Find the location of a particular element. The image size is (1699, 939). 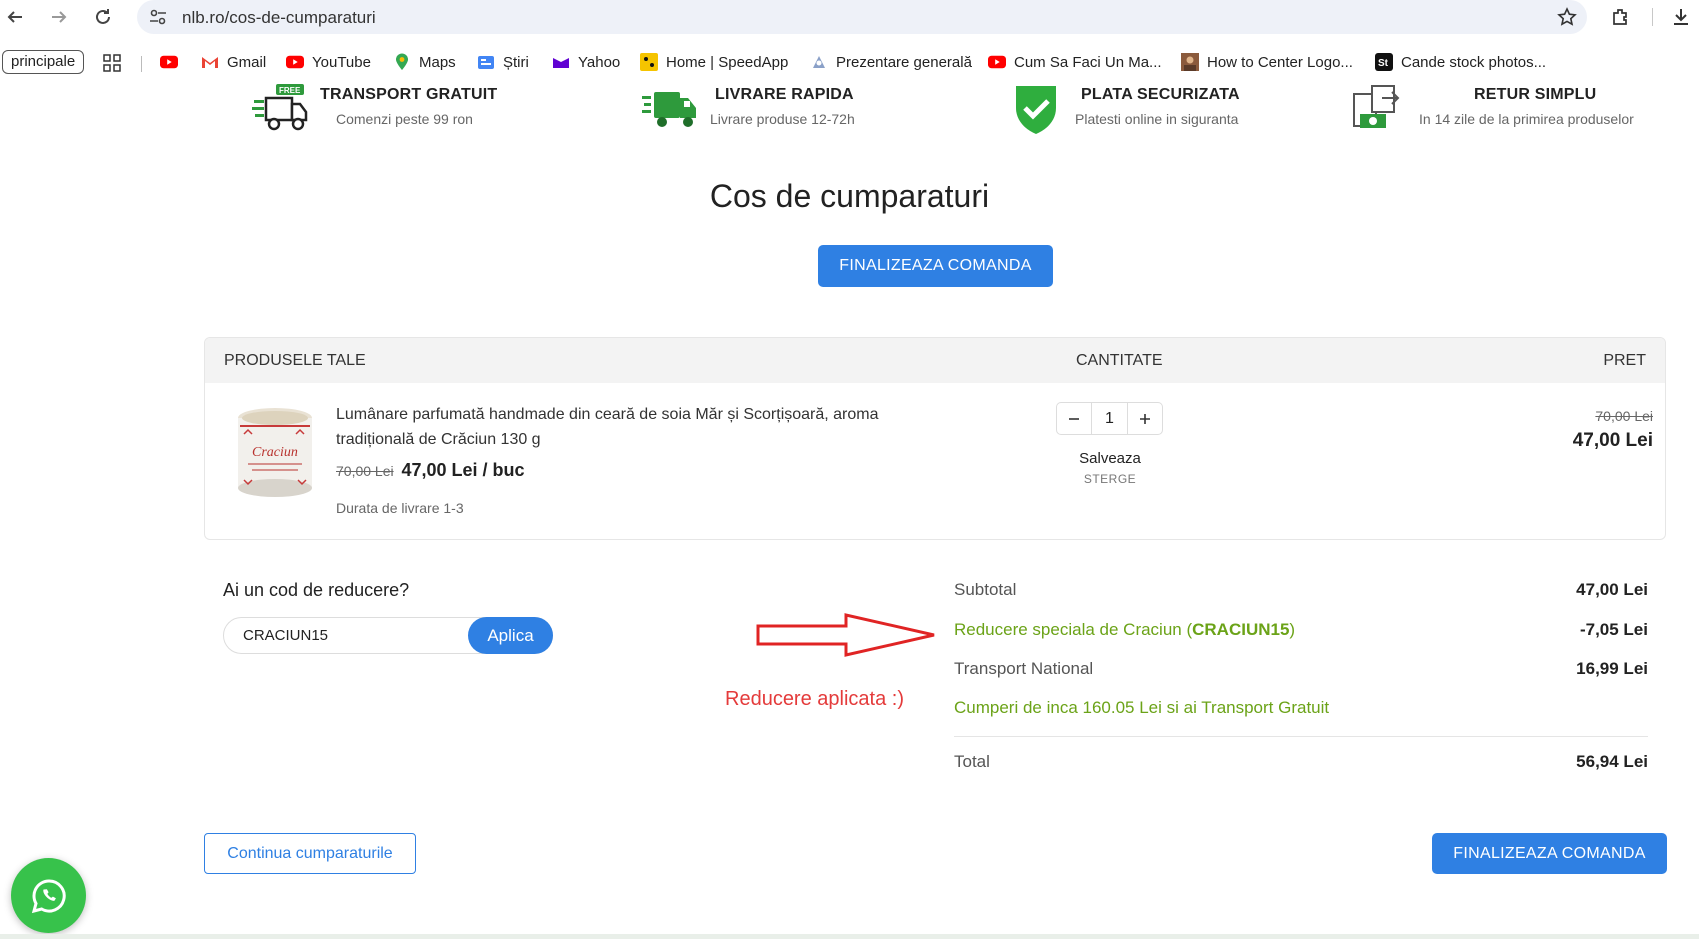

whatsapp-icon is located at coordinates (48, 895).